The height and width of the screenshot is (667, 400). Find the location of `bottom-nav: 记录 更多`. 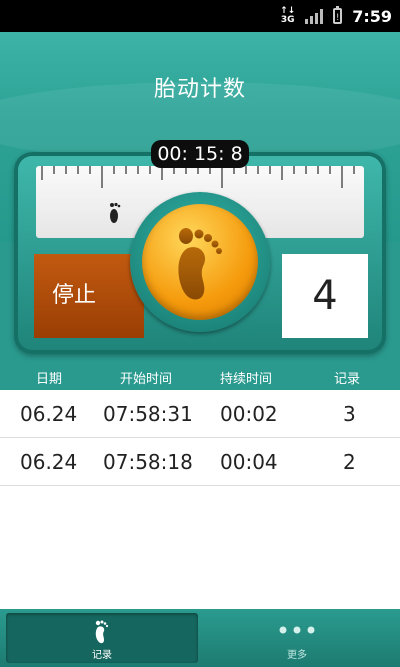

bottom-nav: 记录 更多 is located at coordinates (200, 638).